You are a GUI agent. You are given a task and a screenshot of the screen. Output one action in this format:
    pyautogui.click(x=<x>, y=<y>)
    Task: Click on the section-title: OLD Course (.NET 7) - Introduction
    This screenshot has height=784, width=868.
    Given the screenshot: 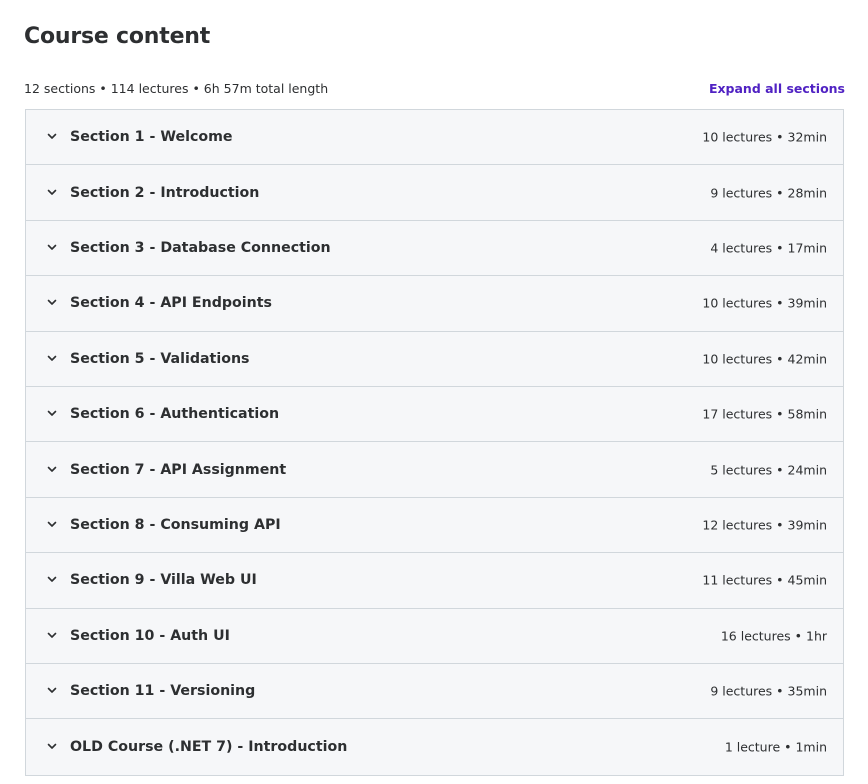 What is the action you would take?
    pyautogui.click(x=209, y=746)
    